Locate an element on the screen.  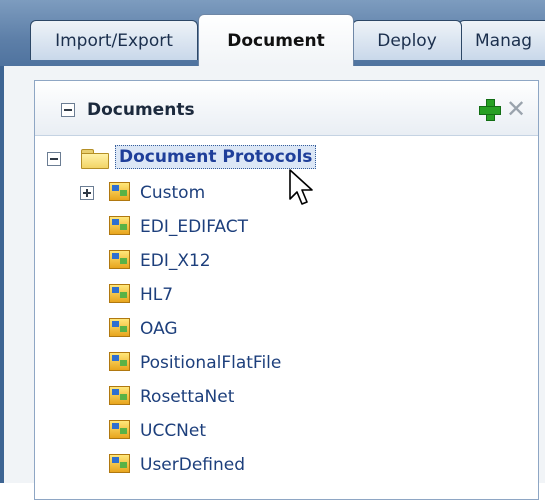
tree-row-root: Document Protocols is located at coordinates (286, 158).